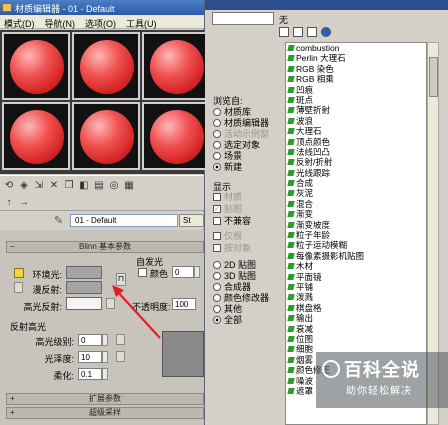 The width and height of the screenshot is (448, 425). What do you see at coordinates (84, 185) in the screenshot?
I see `make-unique-icon: ◧` at bounding box center [84, 185].